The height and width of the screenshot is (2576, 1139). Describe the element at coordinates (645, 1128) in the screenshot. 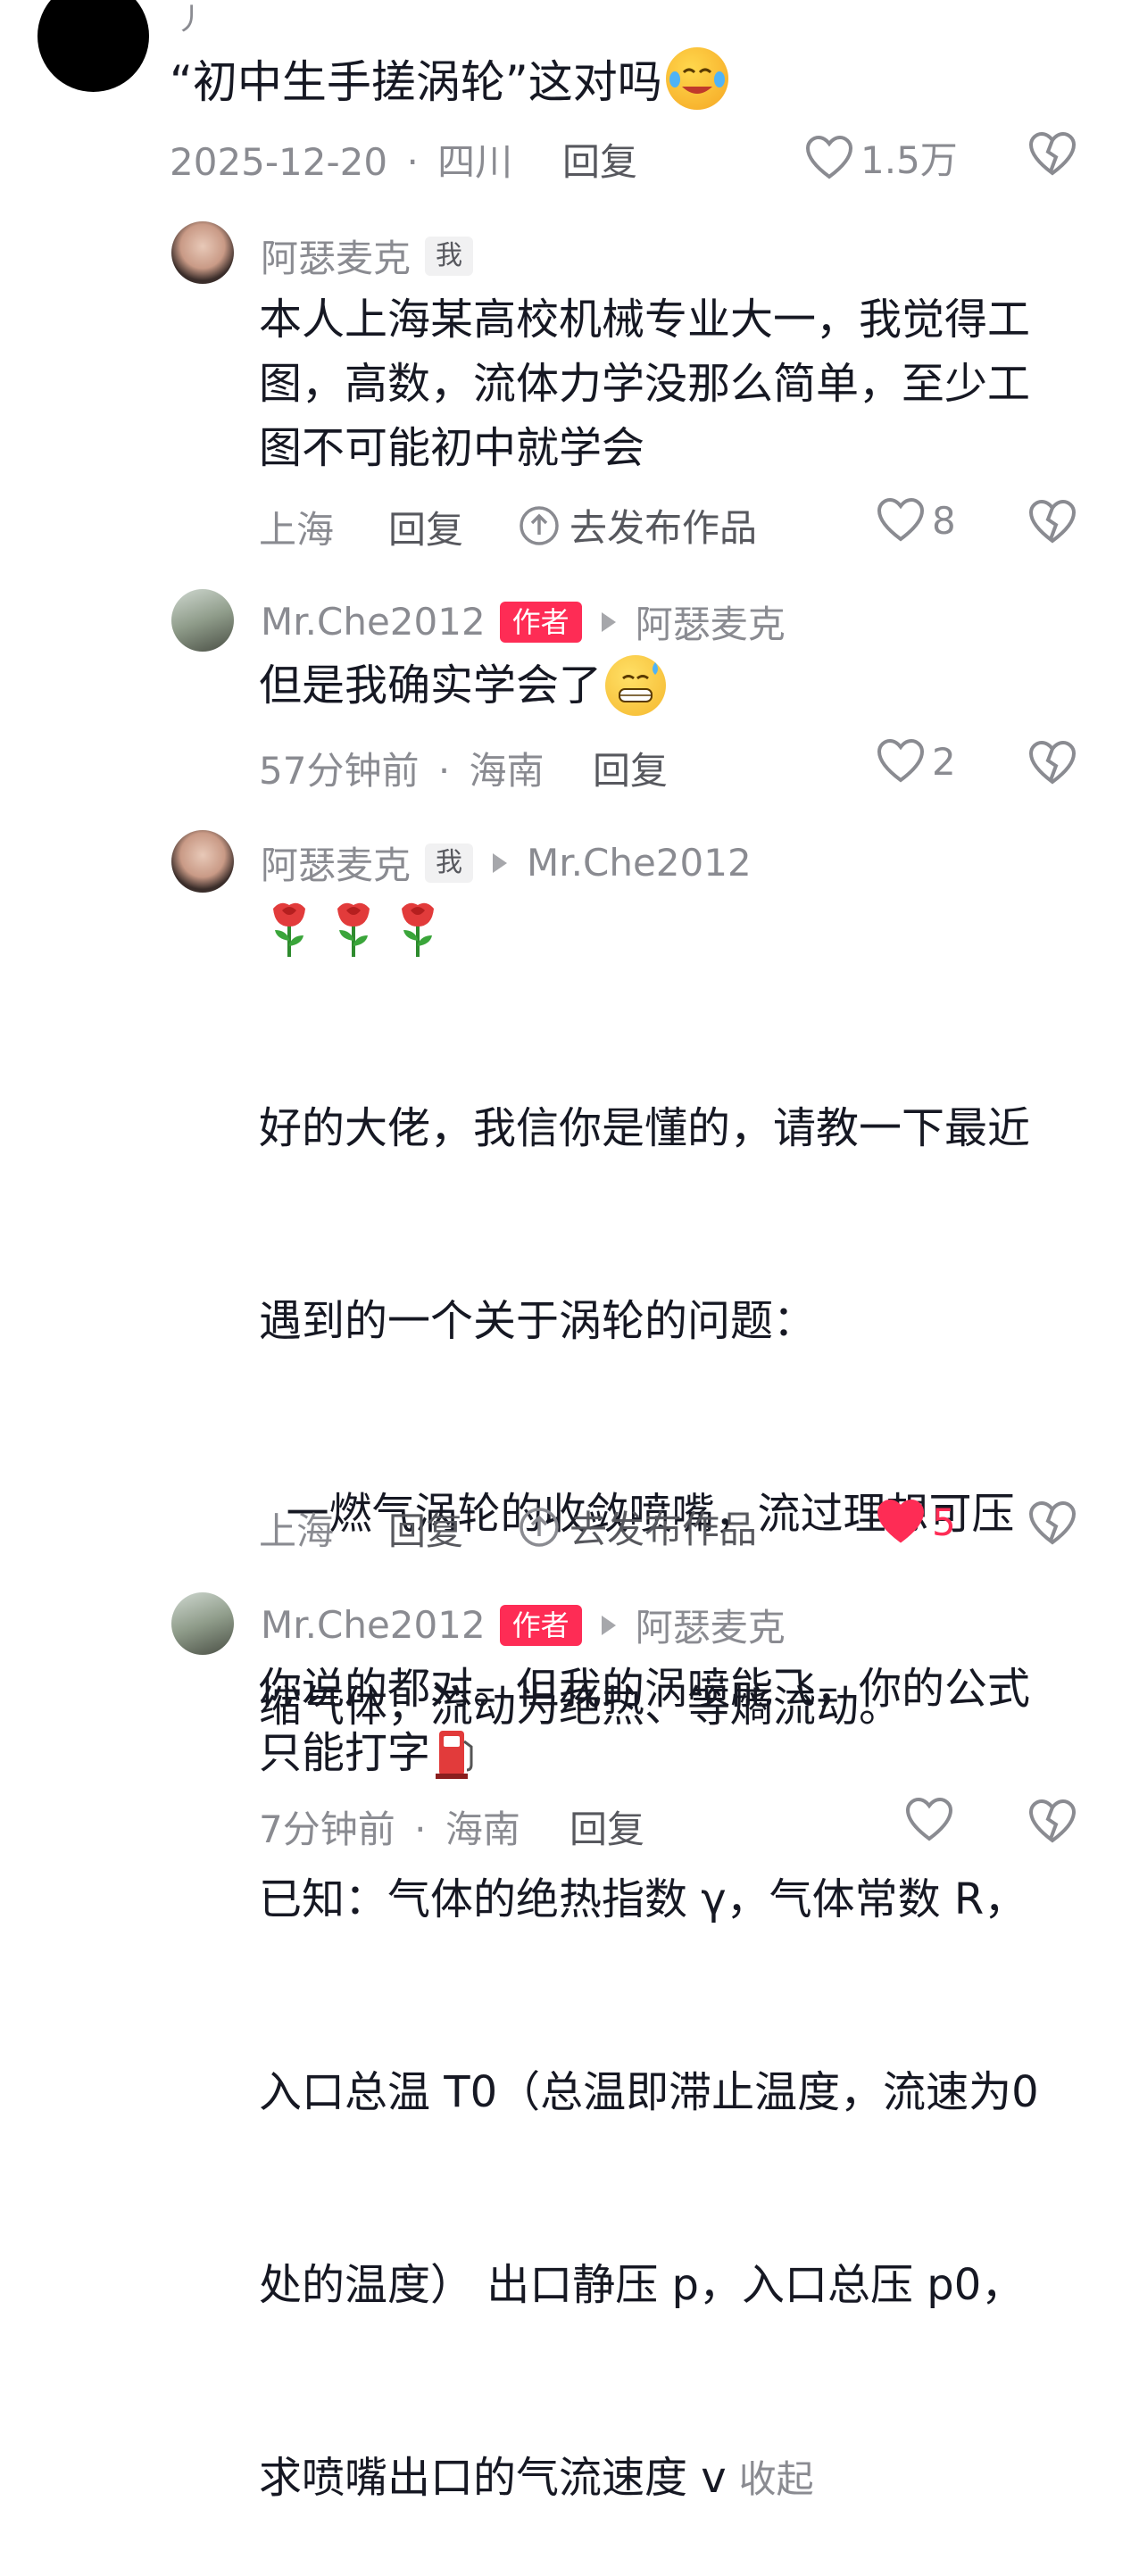

I see `reply-text-line: 好的大佬，我信你是懂的，请教一下最近` at that location.